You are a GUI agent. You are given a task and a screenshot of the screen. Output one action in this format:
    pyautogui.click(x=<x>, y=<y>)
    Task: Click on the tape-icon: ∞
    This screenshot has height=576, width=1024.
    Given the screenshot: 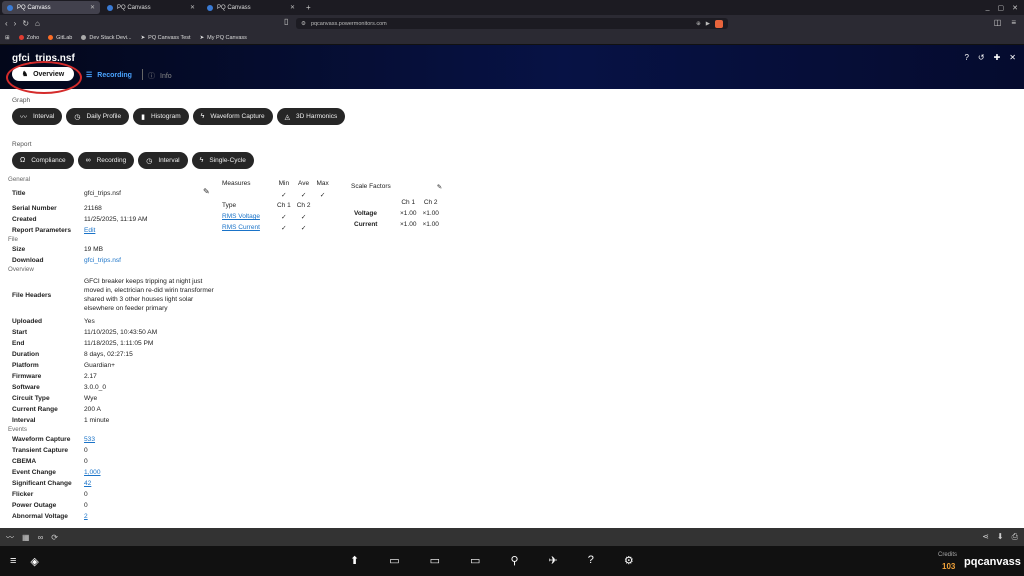 What is the action you would take?
    pyautogui.click(x=41, y=537)
    